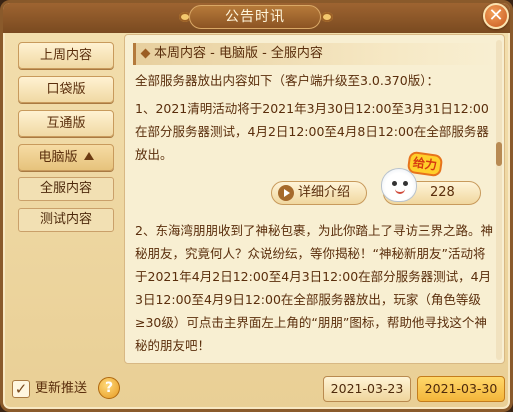 This screenshot has height=412, width=513. What do you see at coordinates (496, 16) in the screenshot?
I see `close-button: ✕` at bounding box center [496, 16].